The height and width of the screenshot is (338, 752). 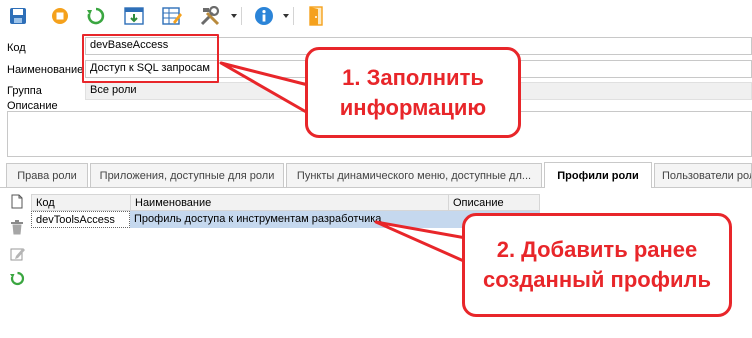 What do you see at coordinates (150, 58) in the screenshot?
I see `highlight-box` at bounding box center [150, 58].